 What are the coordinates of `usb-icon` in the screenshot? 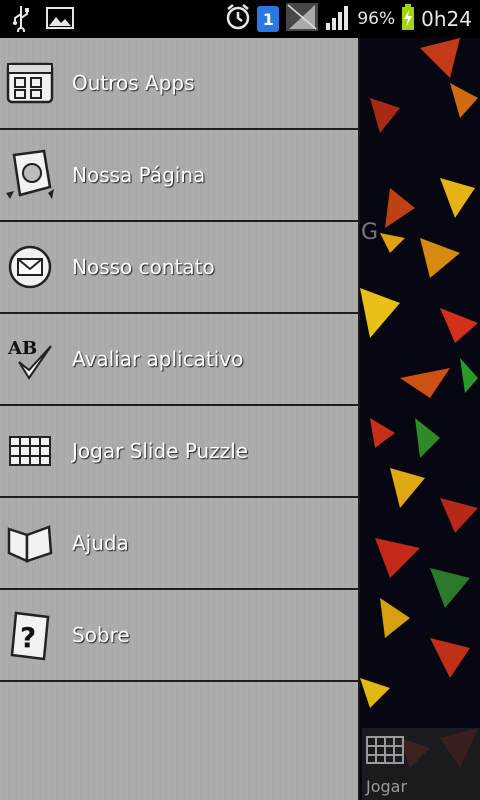 It's located at (21, 20).